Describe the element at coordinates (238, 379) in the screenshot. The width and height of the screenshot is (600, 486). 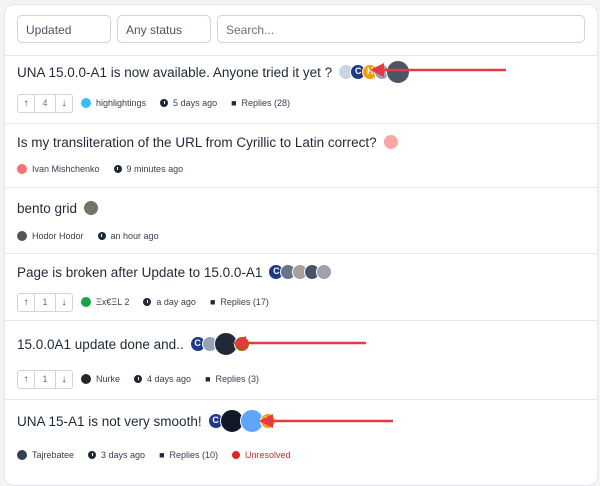
I see `replies-text: Replies (3)` at that location.